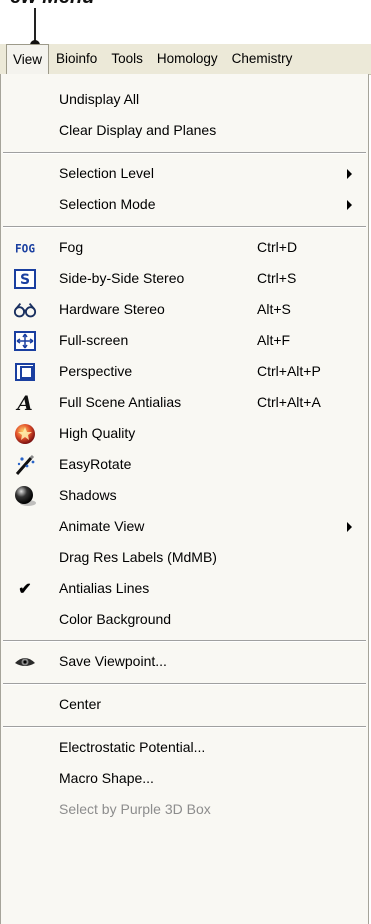 Image resolution: width=371 pixels, height=924 pixels. What do you see at coordinates (25, 434) in the screenshot?
I see `high-quality-icon` at bounding box center [25, 434].